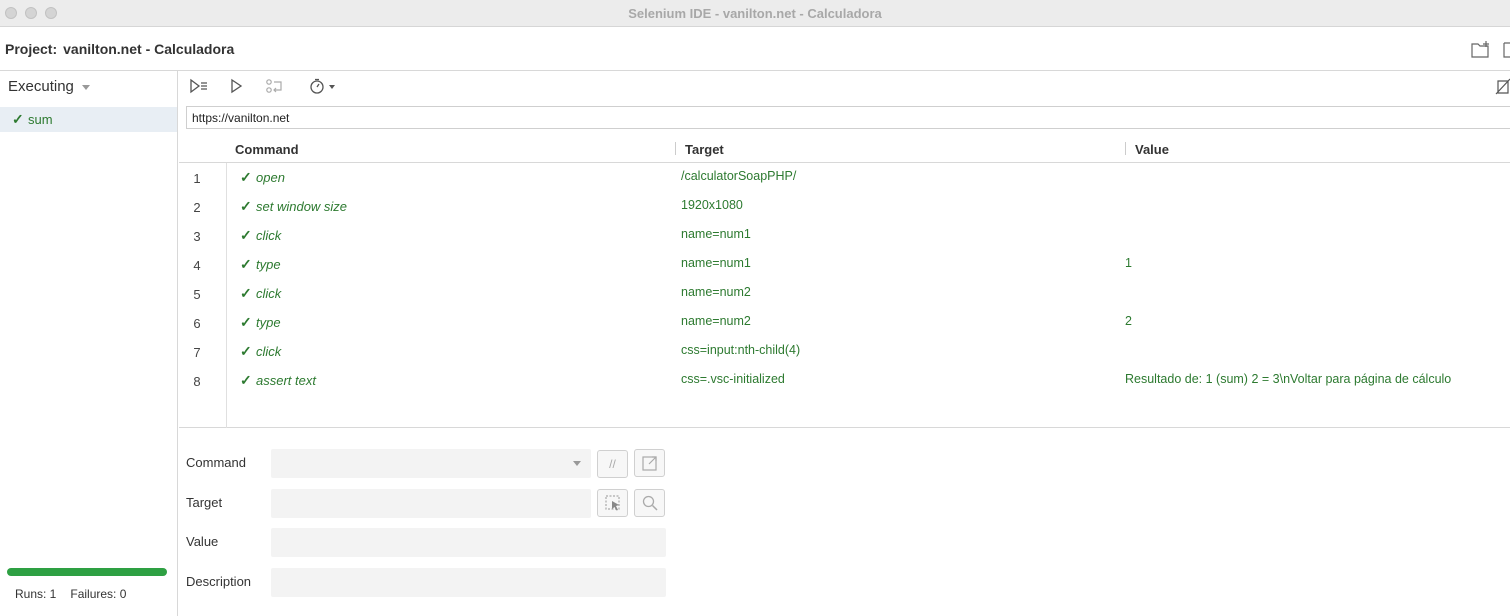 The height and width of the screenshot is (616, 1510). I want to click on row-target: 1920x1080, so click(712, 205).